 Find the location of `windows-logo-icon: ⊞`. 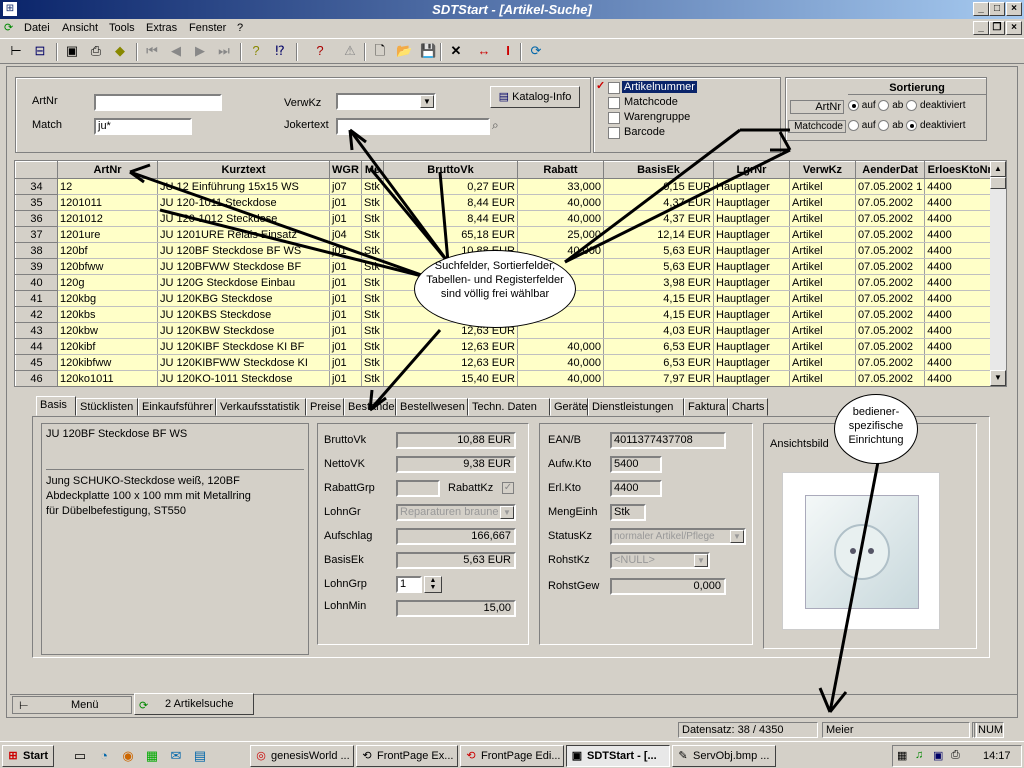

windows-logo-icon: ⊞ is located at coordinates (13, 756).